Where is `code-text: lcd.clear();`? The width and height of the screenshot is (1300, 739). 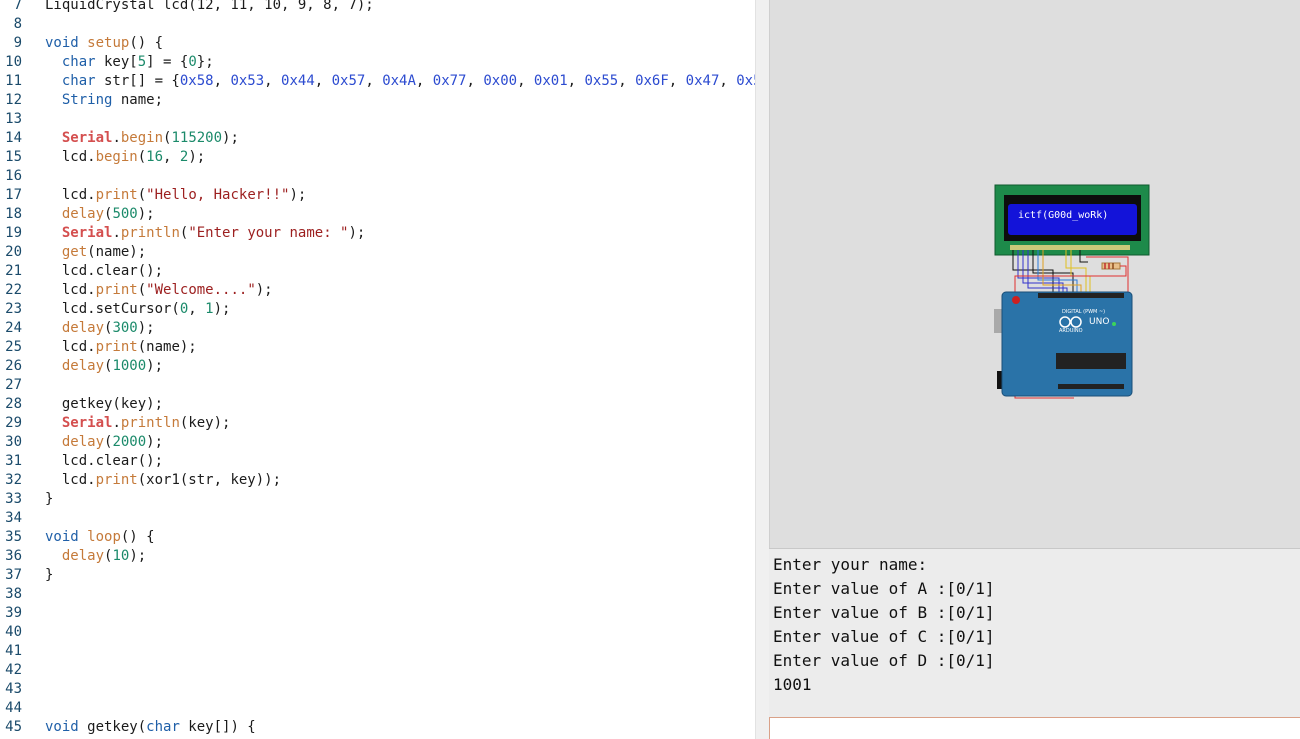 code-text: lcd.clear(); is located at coordinates (104, 461).